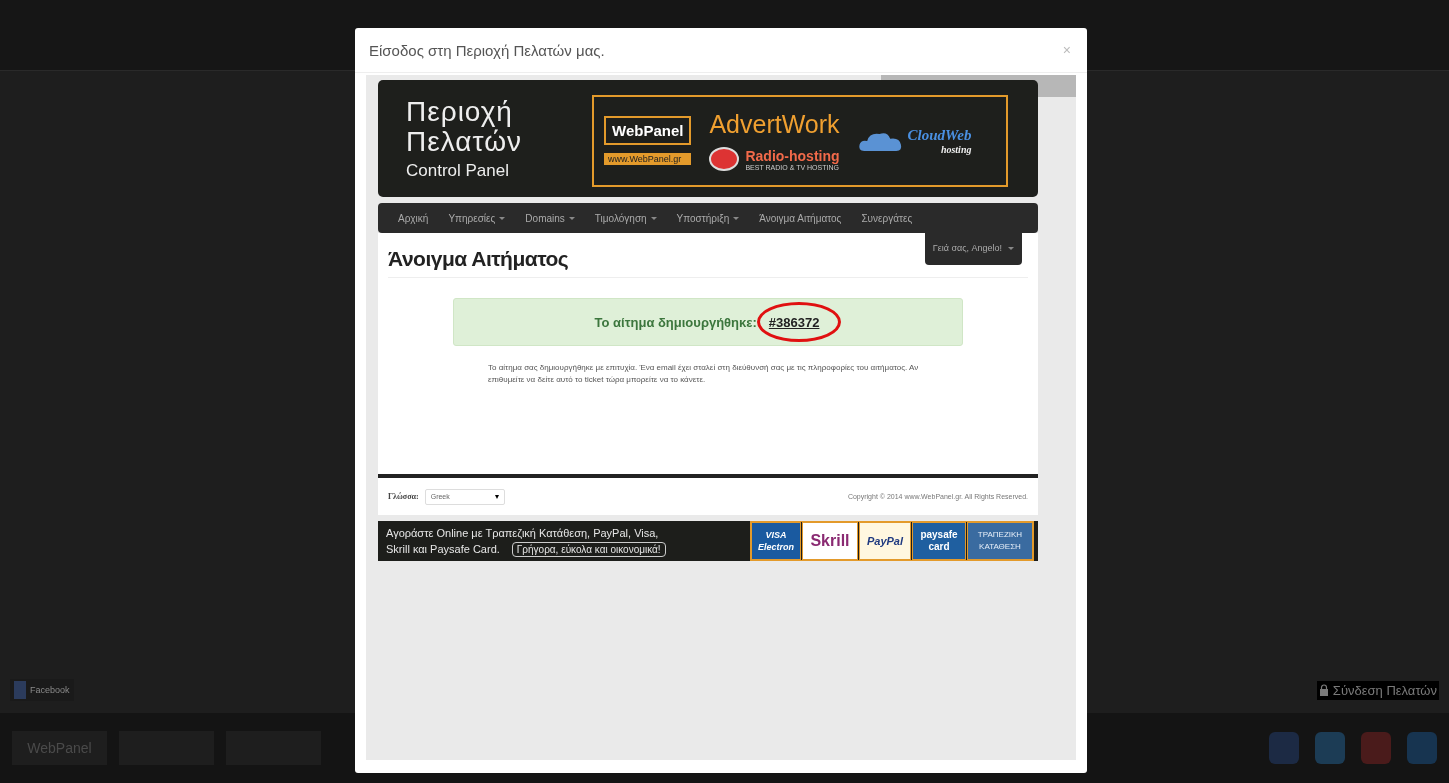  Describe the element at coordinates (1000, 541) in the screenshot. I see `payment-logo: ΤΡΑΠΕΖΙΚΗ ΚΑΤΑΘΕΣΗ` at that location.